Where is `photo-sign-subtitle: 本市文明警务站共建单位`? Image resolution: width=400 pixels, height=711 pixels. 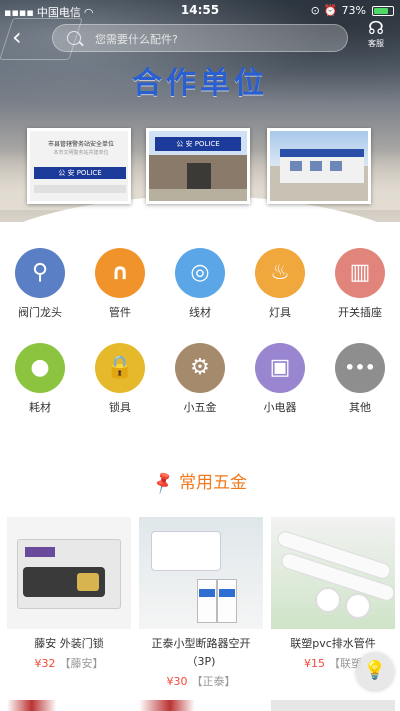 photo-sign-subtitle: 本市文明警务站共建单位 is located at coordinates (81, 153).